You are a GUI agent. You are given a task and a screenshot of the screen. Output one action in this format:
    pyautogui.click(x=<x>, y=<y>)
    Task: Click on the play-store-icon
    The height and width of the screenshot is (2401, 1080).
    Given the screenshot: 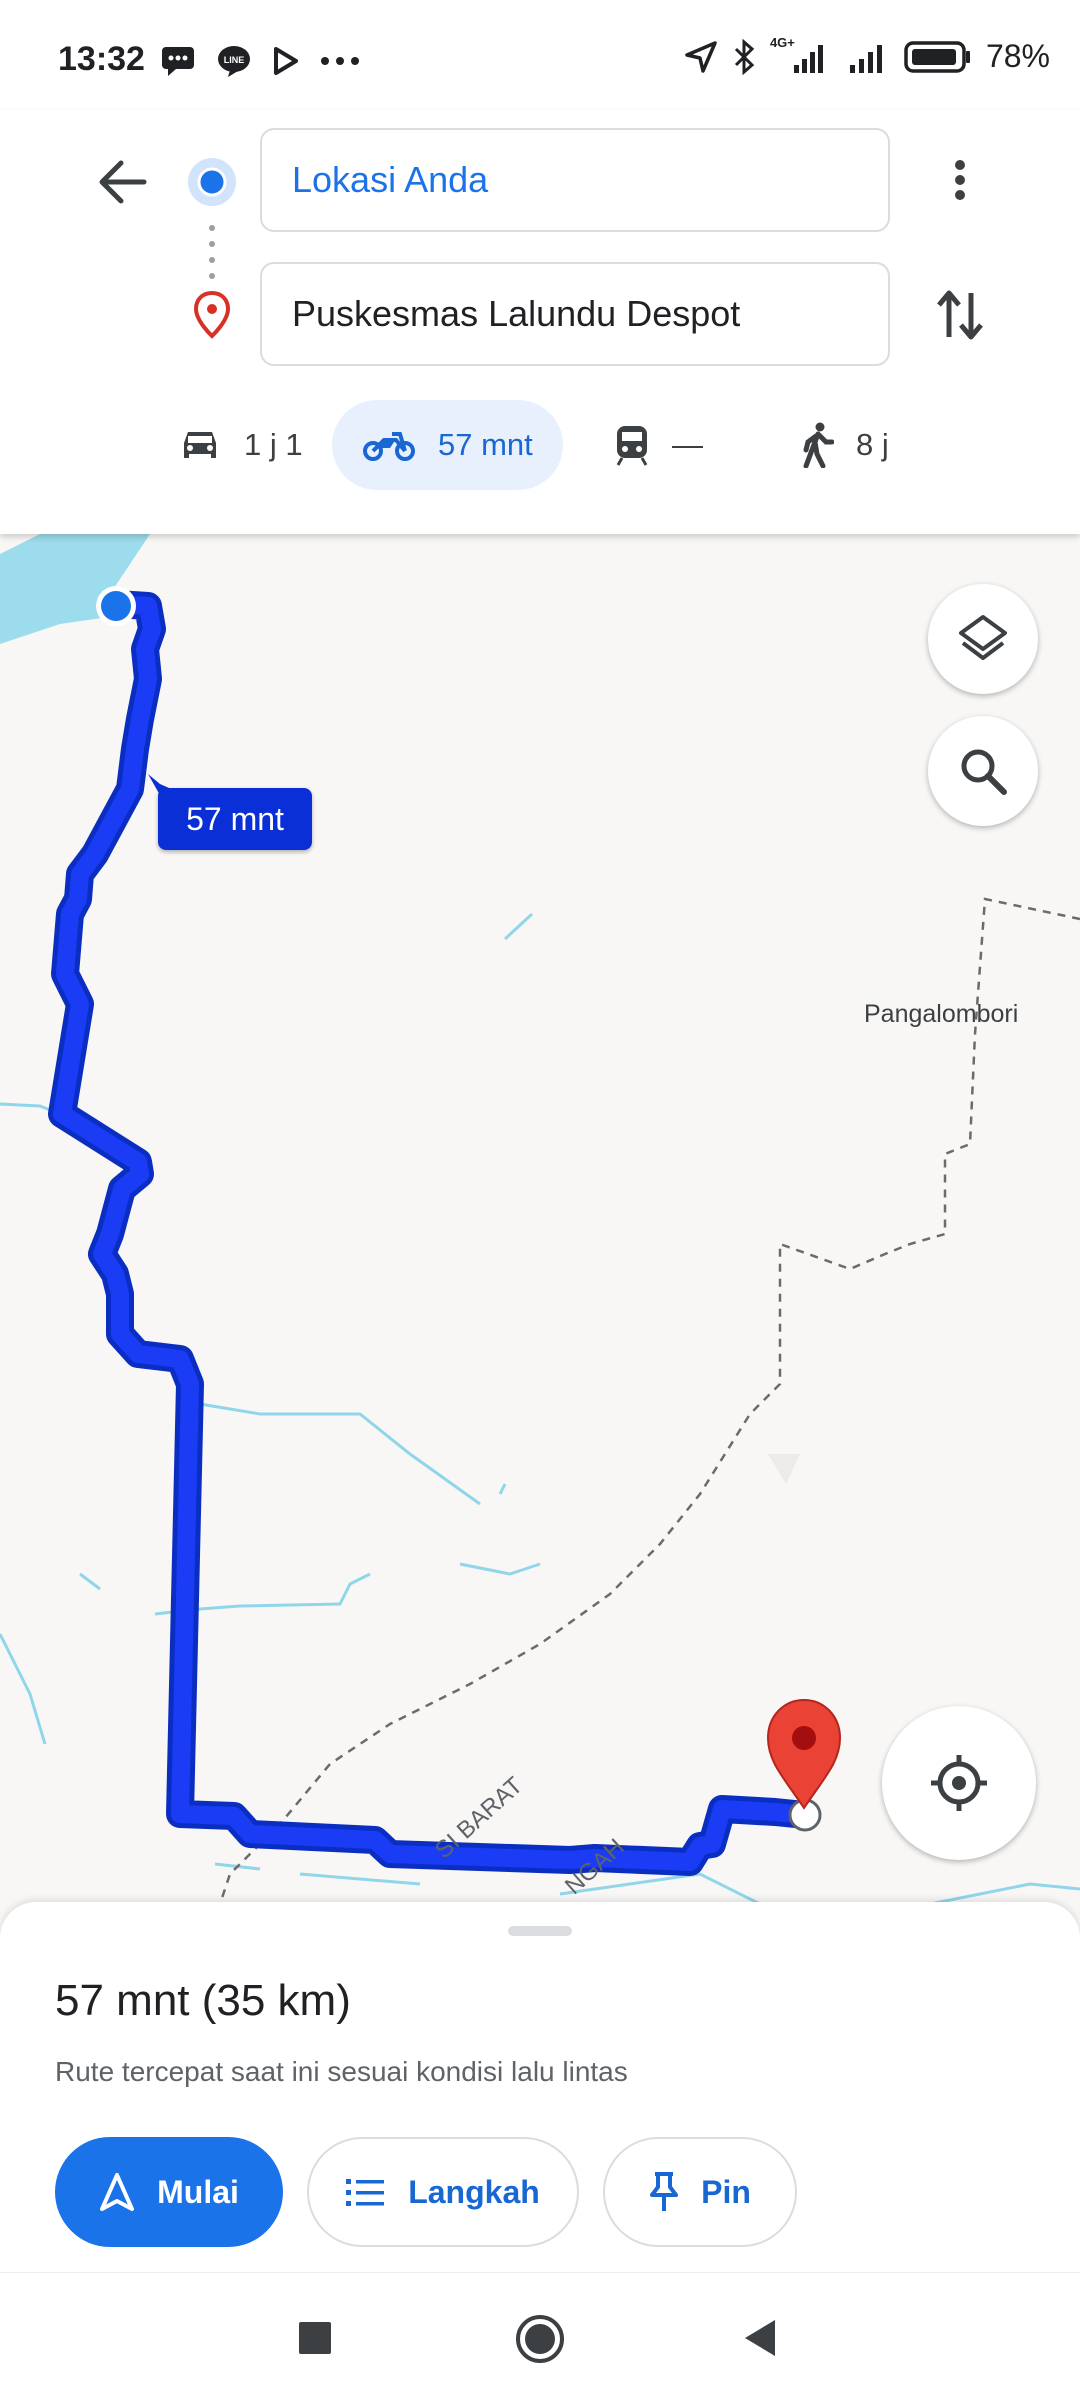 What is the action you would take?
    pyautogui.click(x=286, y=61)
    